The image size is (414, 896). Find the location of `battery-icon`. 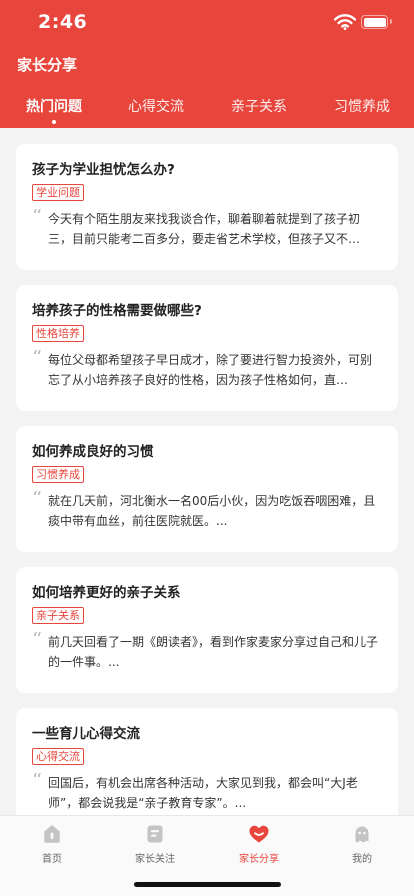

battery-icon is located at coordinates (376, 22).